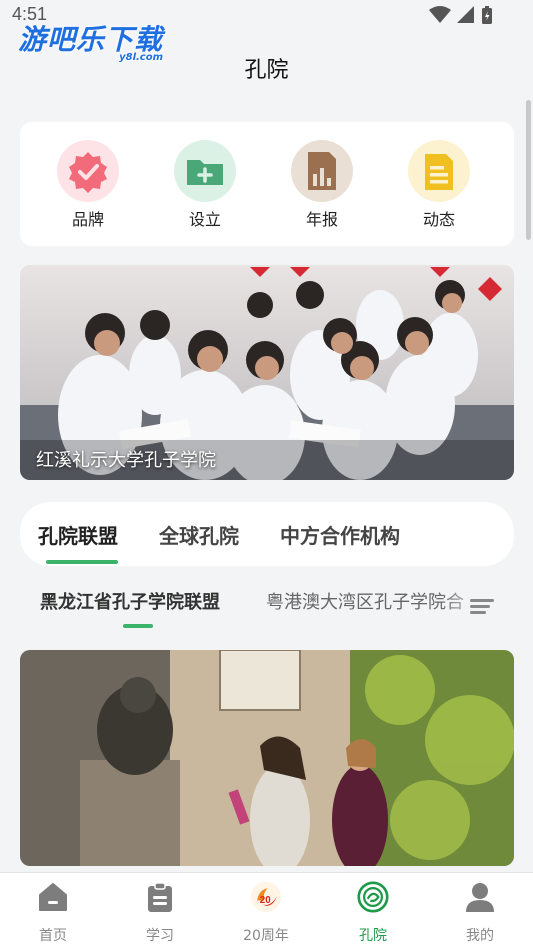 The width and height of the screenshot is (533, 949). What do you see at coordinates (266, 936) in the screenshot?
I see `nav-label: 20周年` at bounding box center [266, 936].